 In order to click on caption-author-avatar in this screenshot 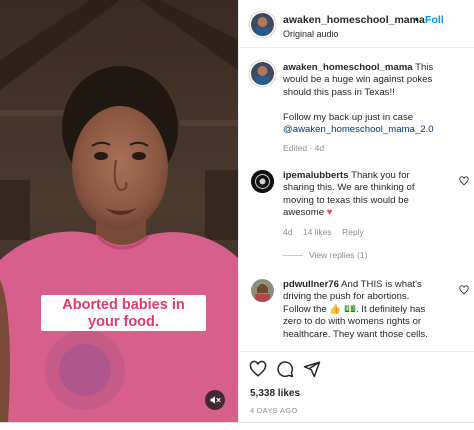, I will do `click(262, 73)`.